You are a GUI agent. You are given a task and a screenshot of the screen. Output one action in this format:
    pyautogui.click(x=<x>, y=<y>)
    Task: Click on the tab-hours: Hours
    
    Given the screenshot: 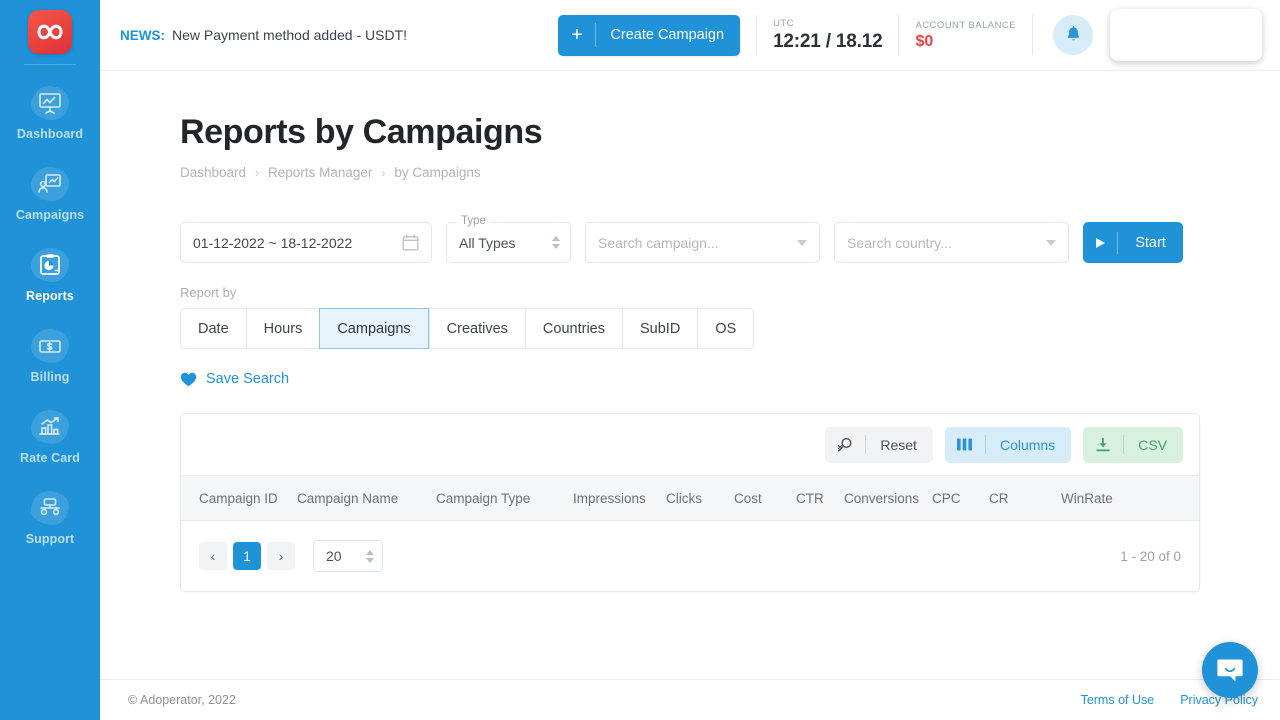 What is the action you would take?
    pyautogui.click(x=282, y=328)
    